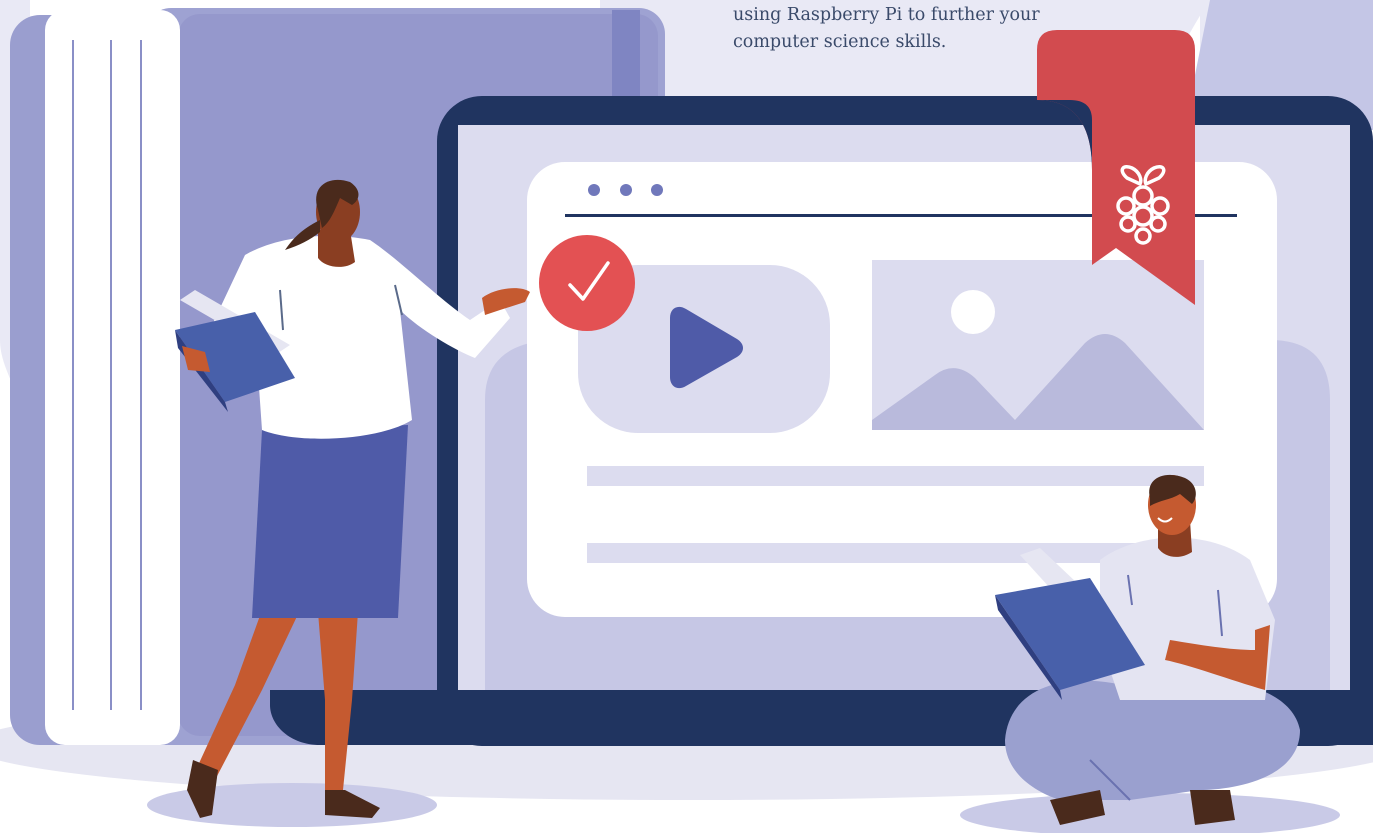 This screenshot has width=1373, height=833. I want to click on checkmark-badge, so click(587, 283).